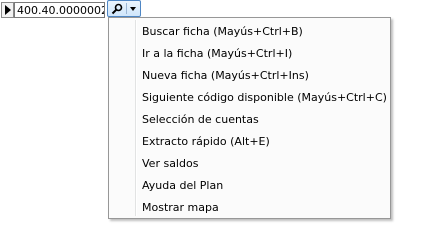  I want to click on button-separator, so click(126, 8).